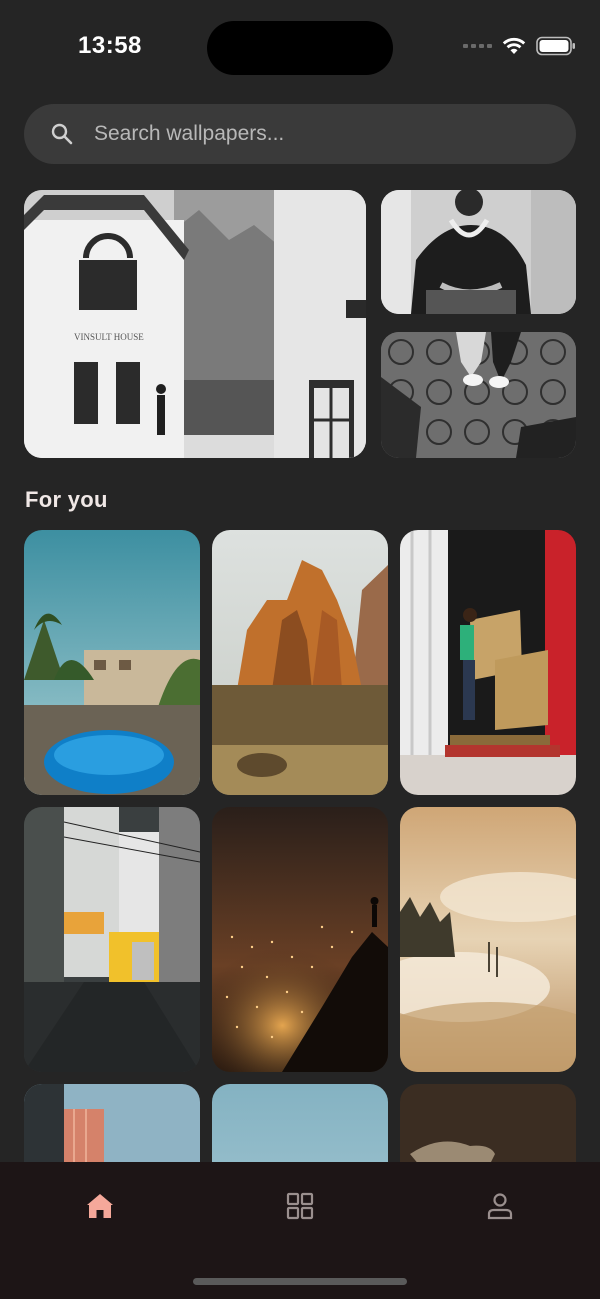  I want to click on palm-pool-photo, so click(112, 662).